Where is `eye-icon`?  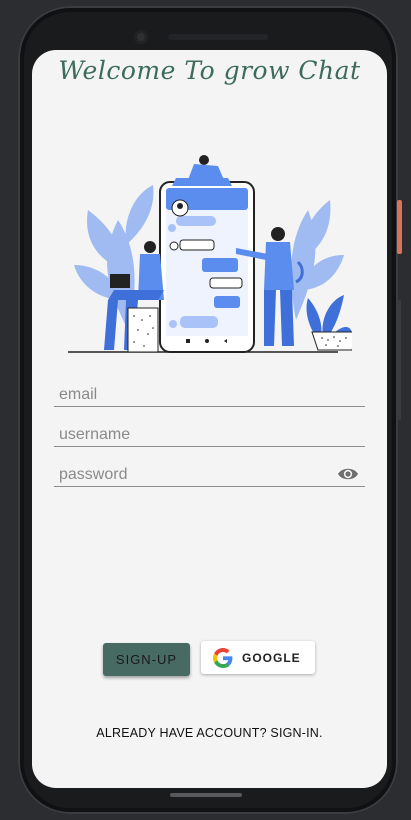
eye-icon is located at coordinates (348, 474).